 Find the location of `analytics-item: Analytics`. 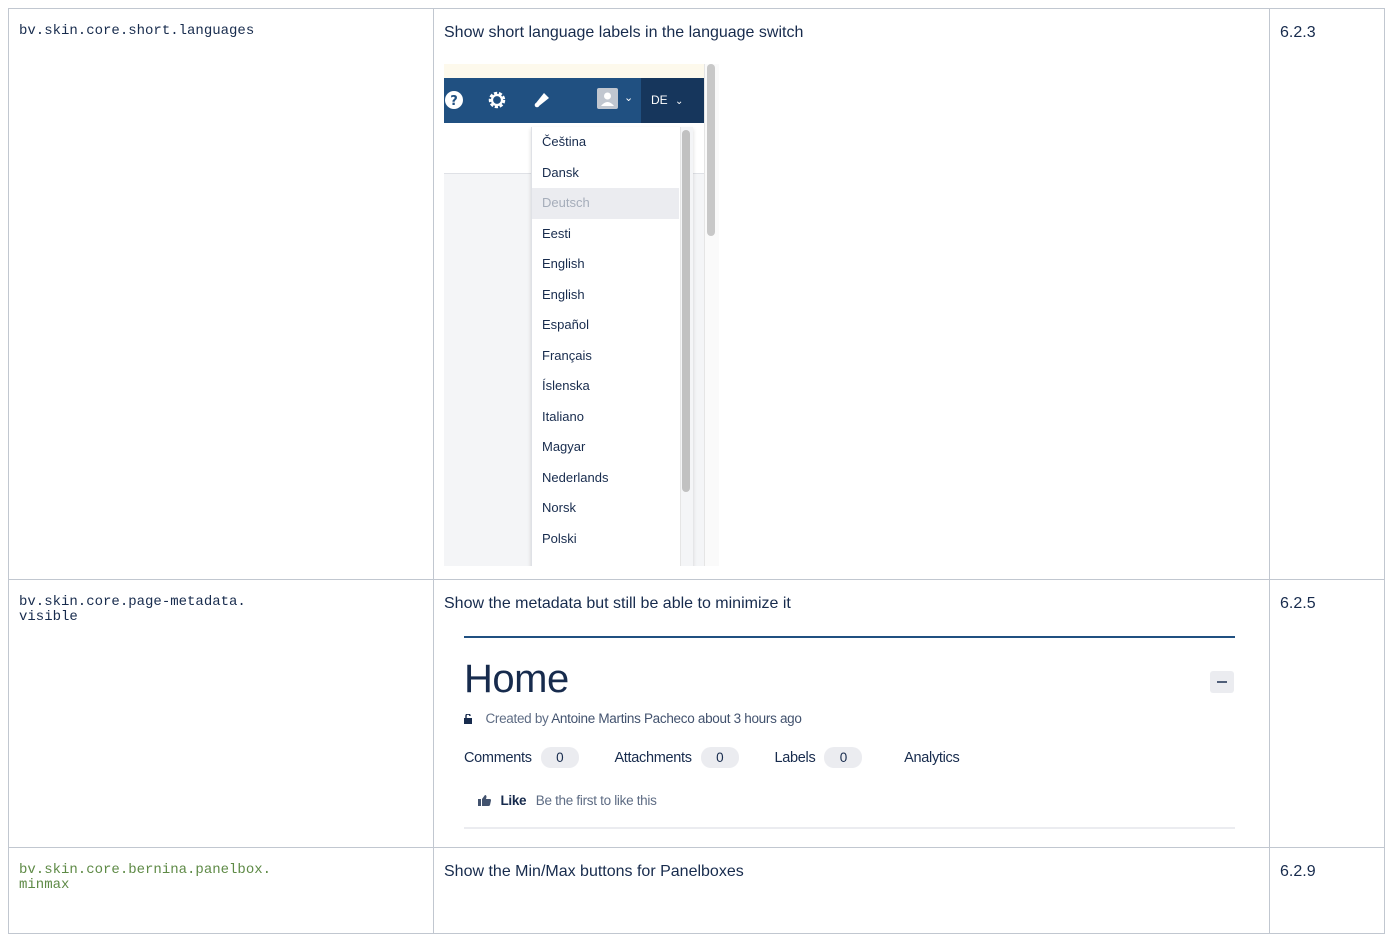

analytics-item: Analytics is located at coordinates (932, 758).